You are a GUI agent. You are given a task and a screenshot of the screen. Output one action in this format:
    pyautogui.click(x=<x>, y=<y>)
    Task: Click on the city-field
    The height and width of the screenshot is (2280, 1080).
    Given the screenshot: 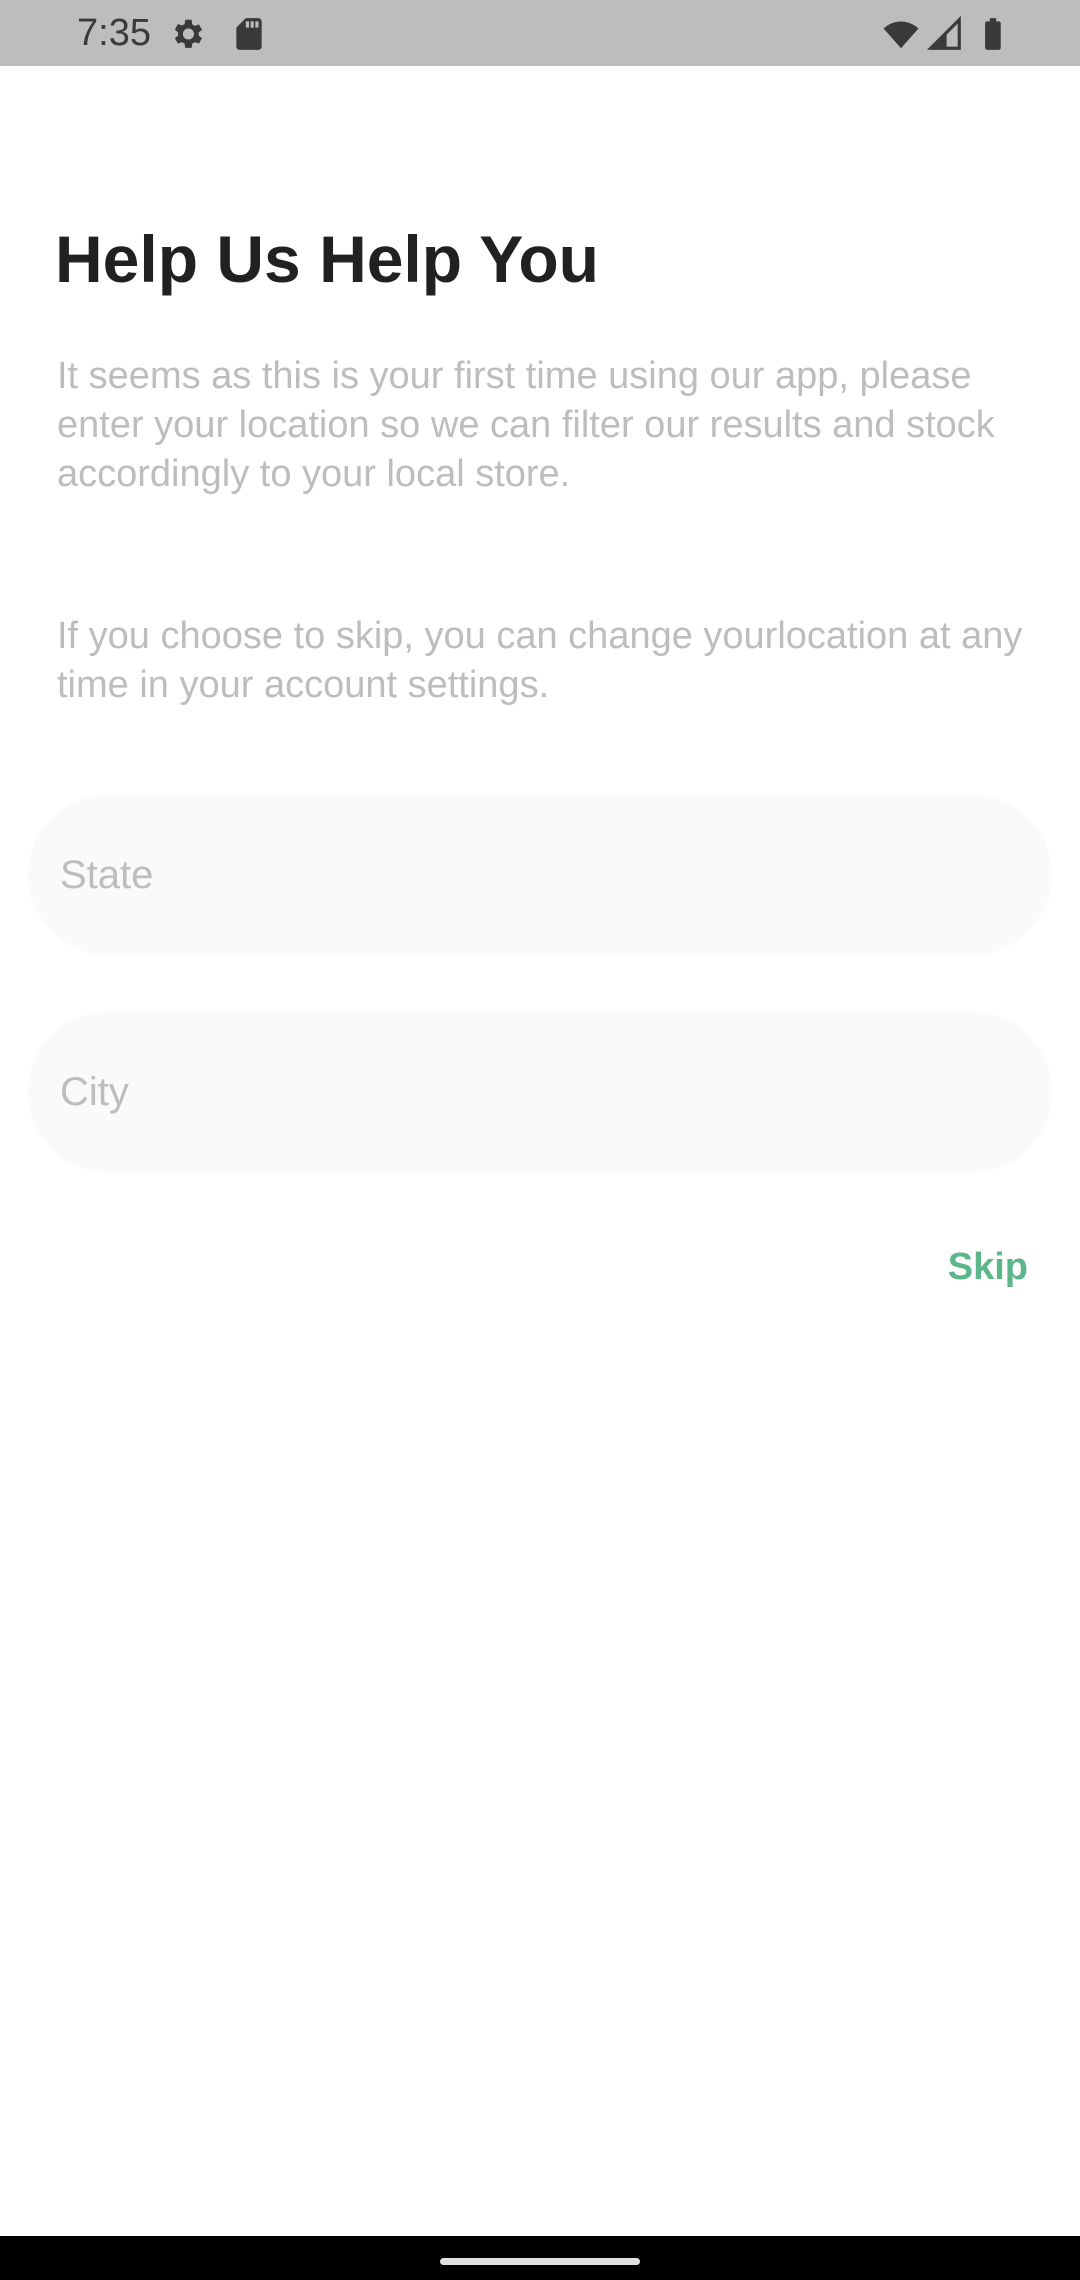 What is the action you would take?
    pyautogui.click(x=540, y=1092)
    